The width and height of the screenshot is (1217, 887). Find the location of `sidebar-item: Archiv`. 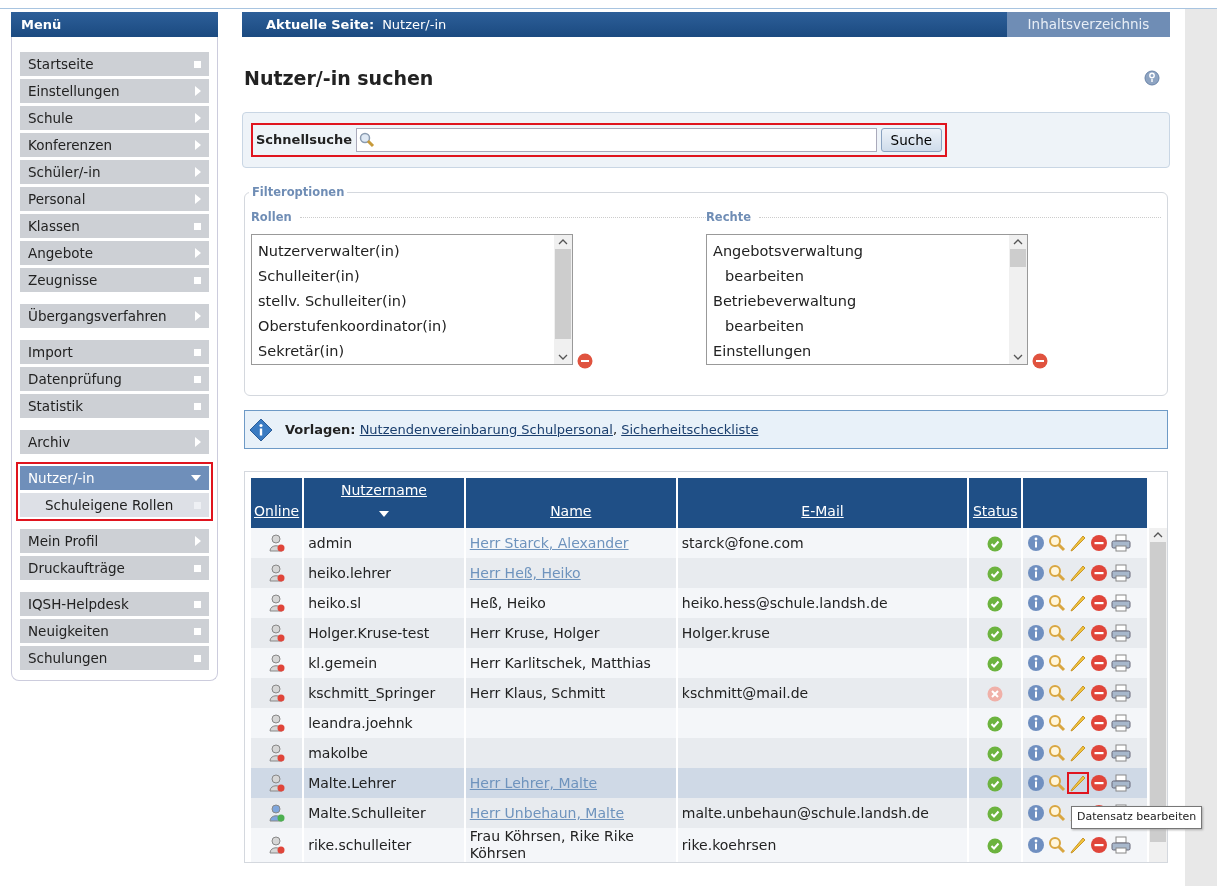

sidebar-item: Archiv is located at coordinates (114, 442).